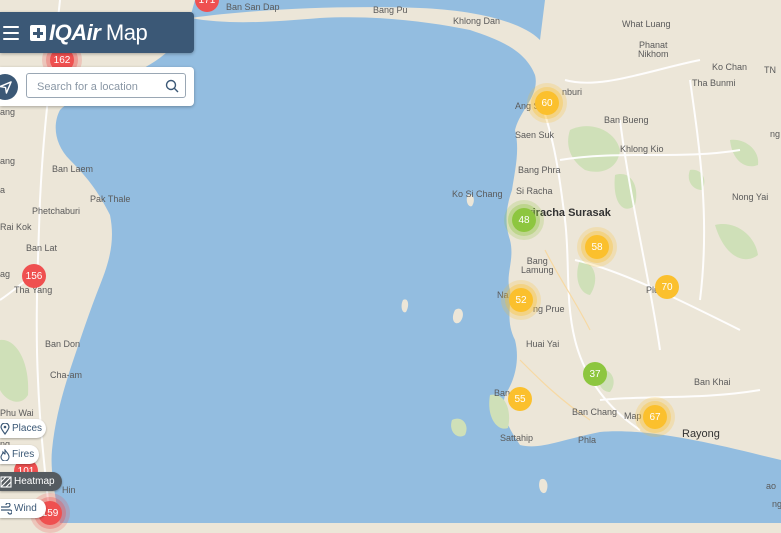  I want to click on place-label: ao, so click(771, 486).